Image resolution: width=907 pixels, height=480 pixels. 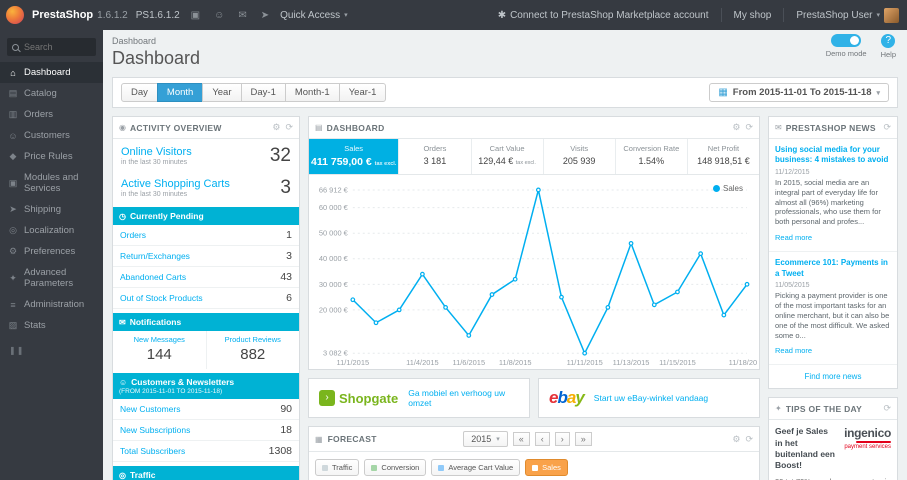 I want to click on shopgate-ad-link: Ga mobiel en verhoog uw omzet, so click(x=463, y=398).